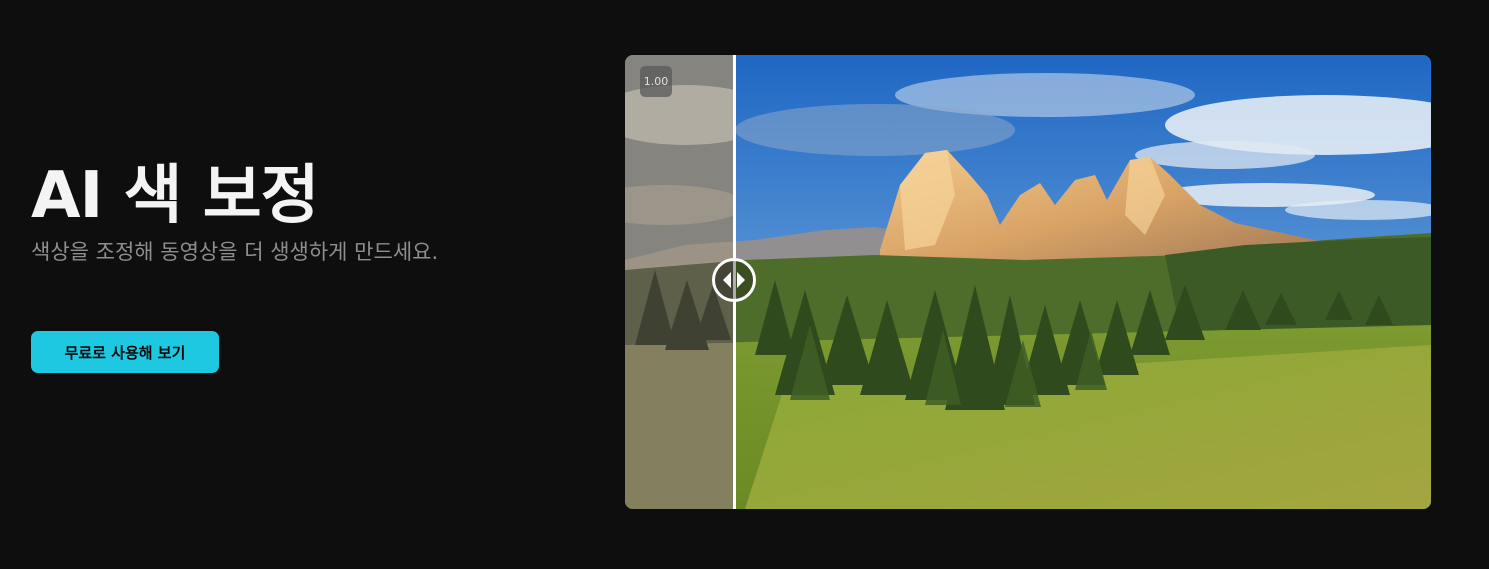  I want to click on try-free-button: 무료로 사용해 보기, so click(125, 352).